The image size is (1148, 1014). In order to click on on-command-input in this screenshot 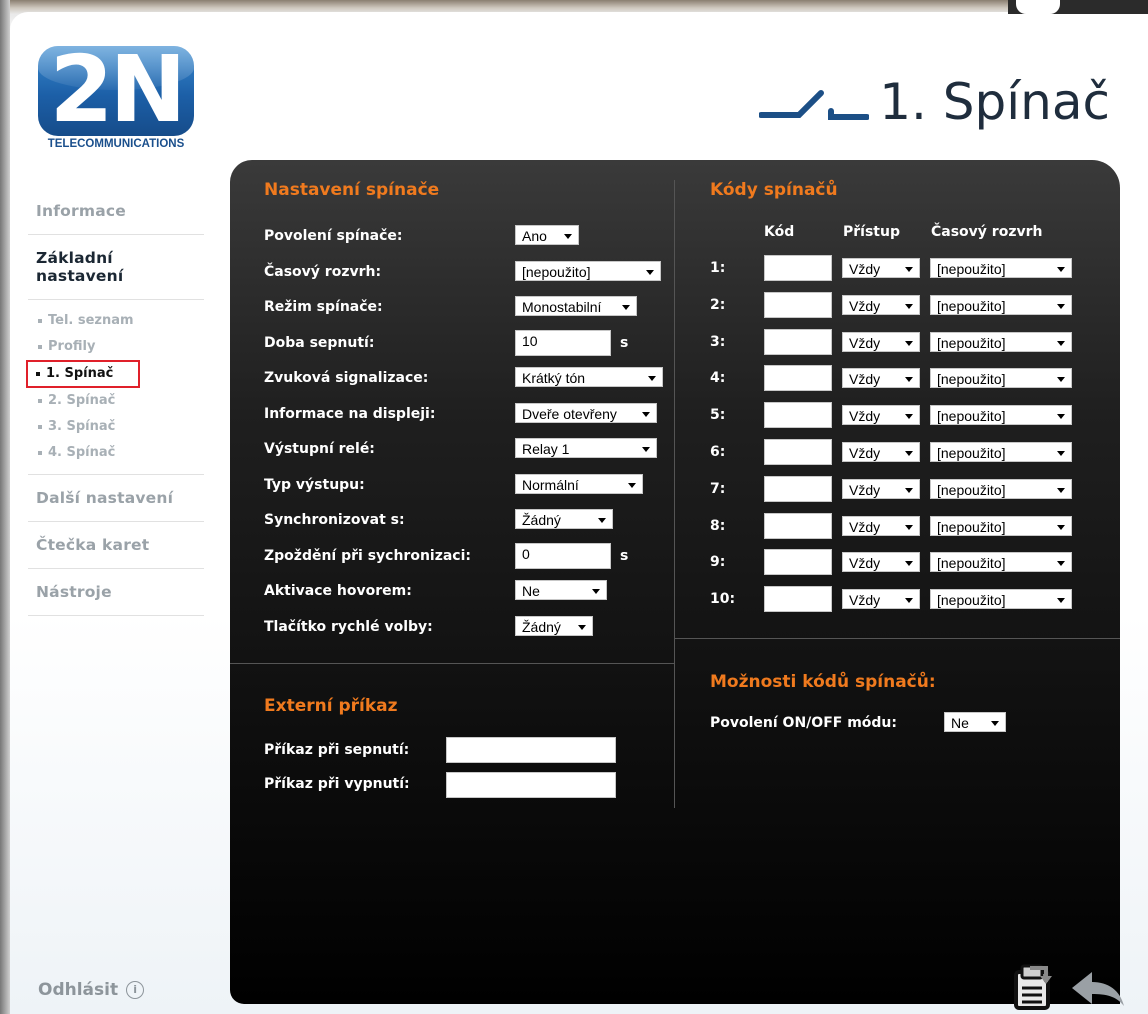, I will do `click(531, 750)`.